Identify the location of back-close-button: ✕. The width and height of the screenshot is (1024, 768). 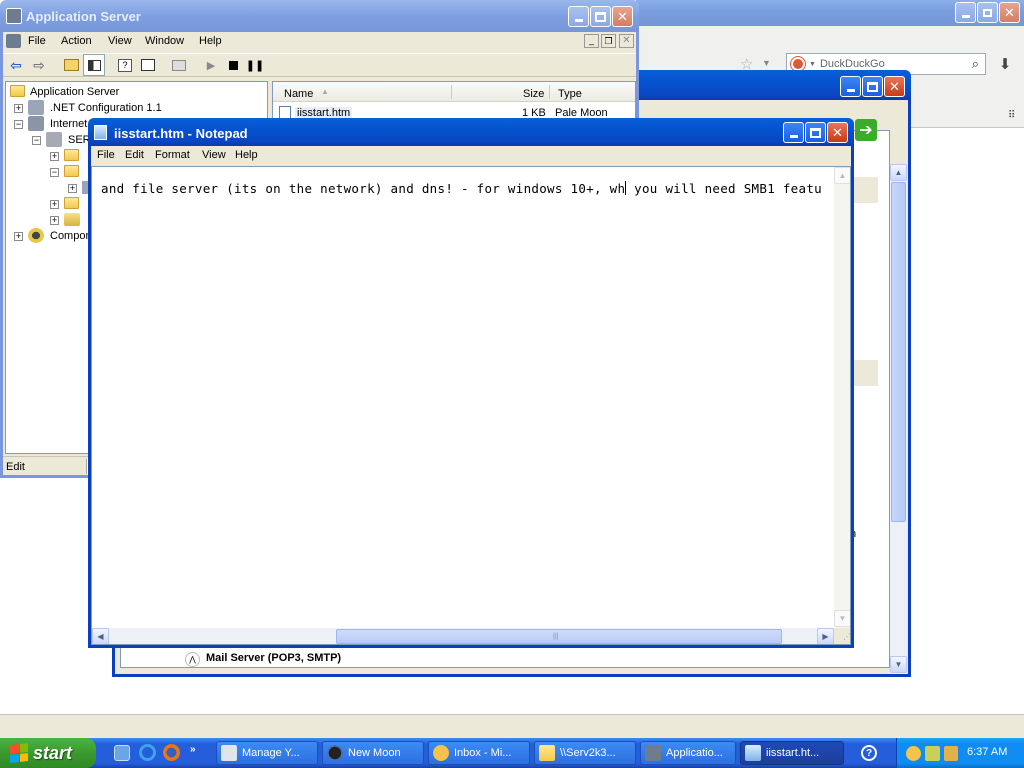
(894, 86).